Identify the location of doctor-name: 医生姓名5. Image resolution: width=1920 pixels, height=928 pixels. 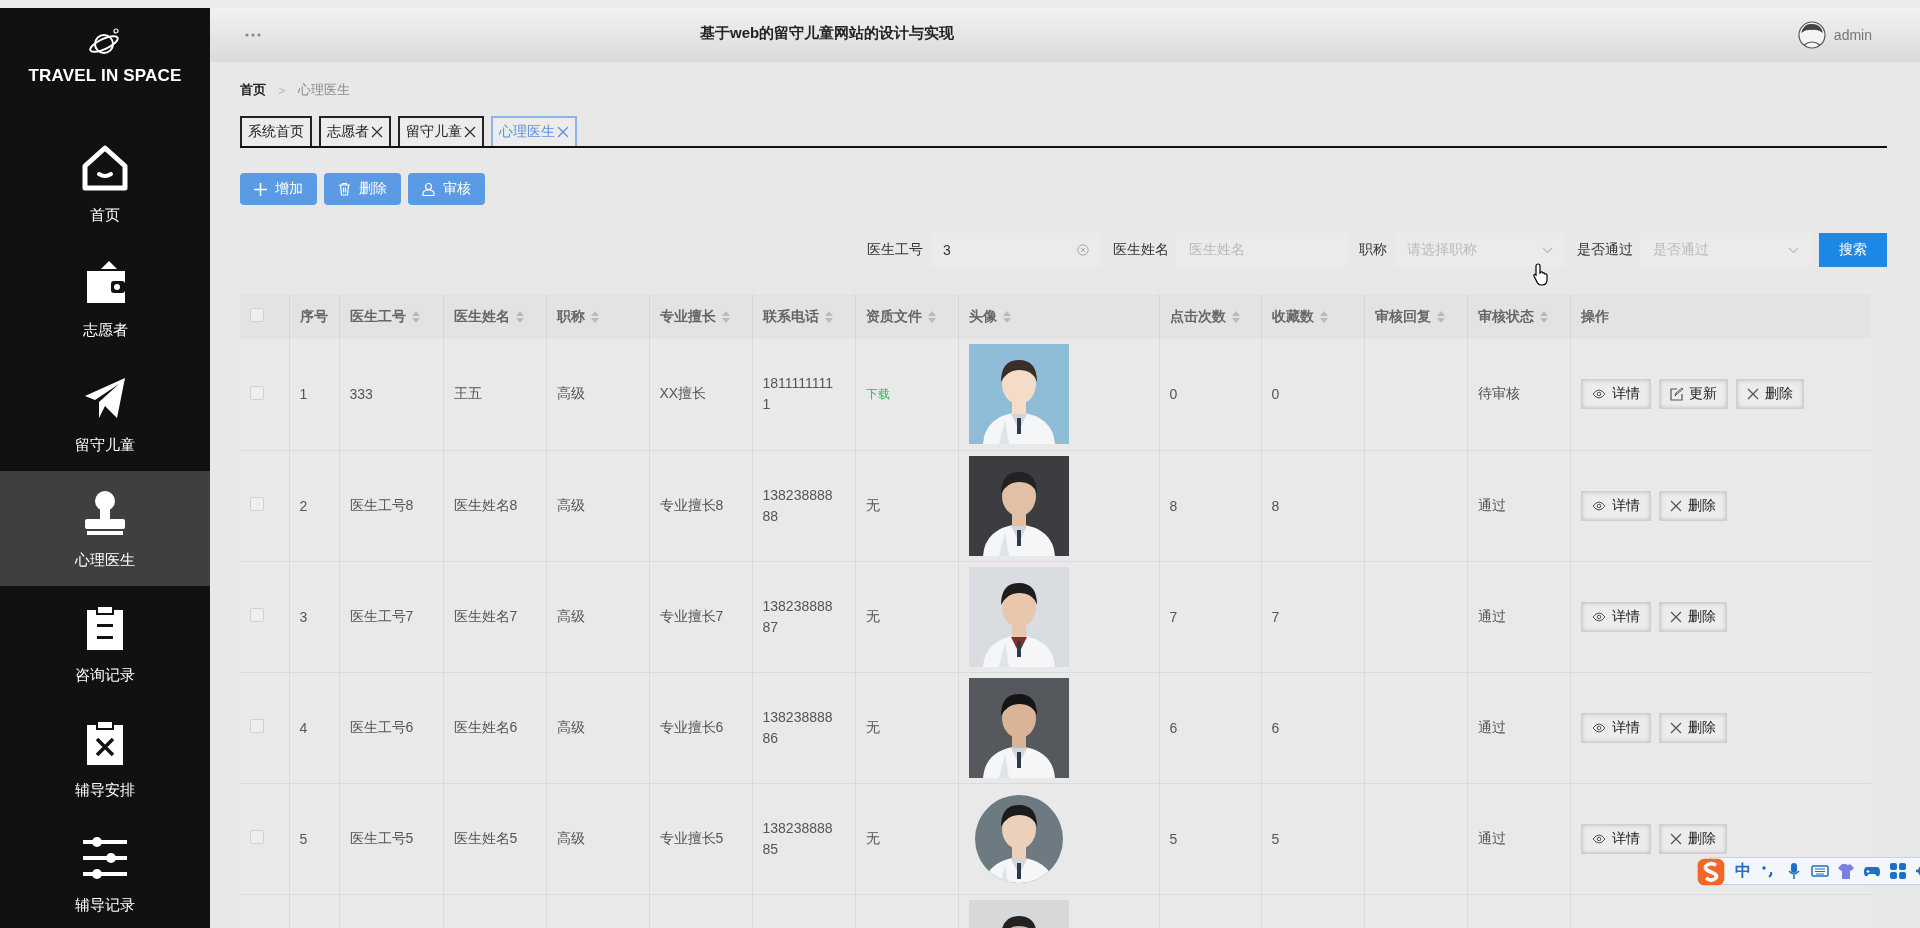
(485, 837).